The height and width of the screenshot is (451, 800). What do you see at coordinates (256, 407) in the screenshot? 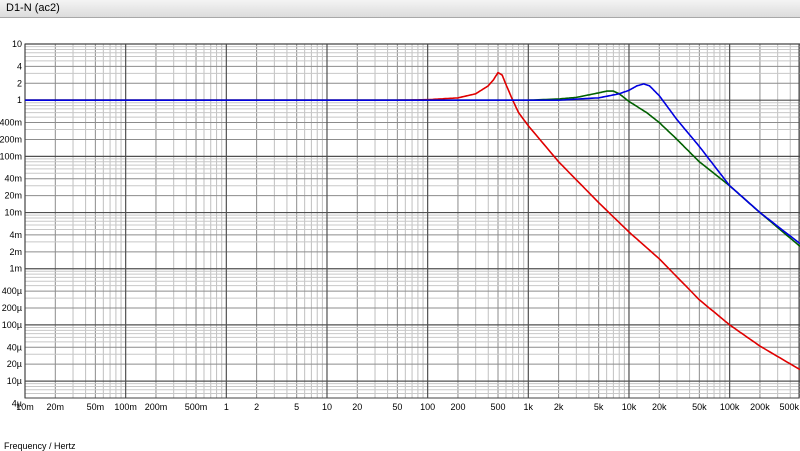
I see `x-tick-label: 2` at bounding box center [256, 407].